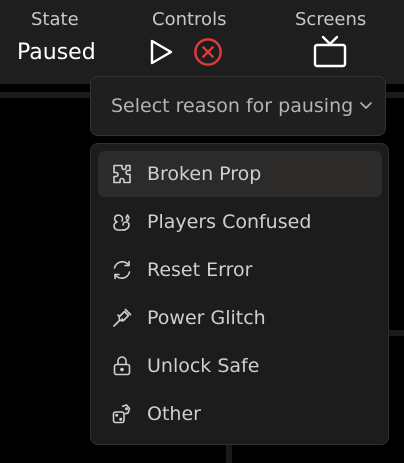 This screenshot has width=404, height=463. I want to click on screens-button, so click(330, 51).